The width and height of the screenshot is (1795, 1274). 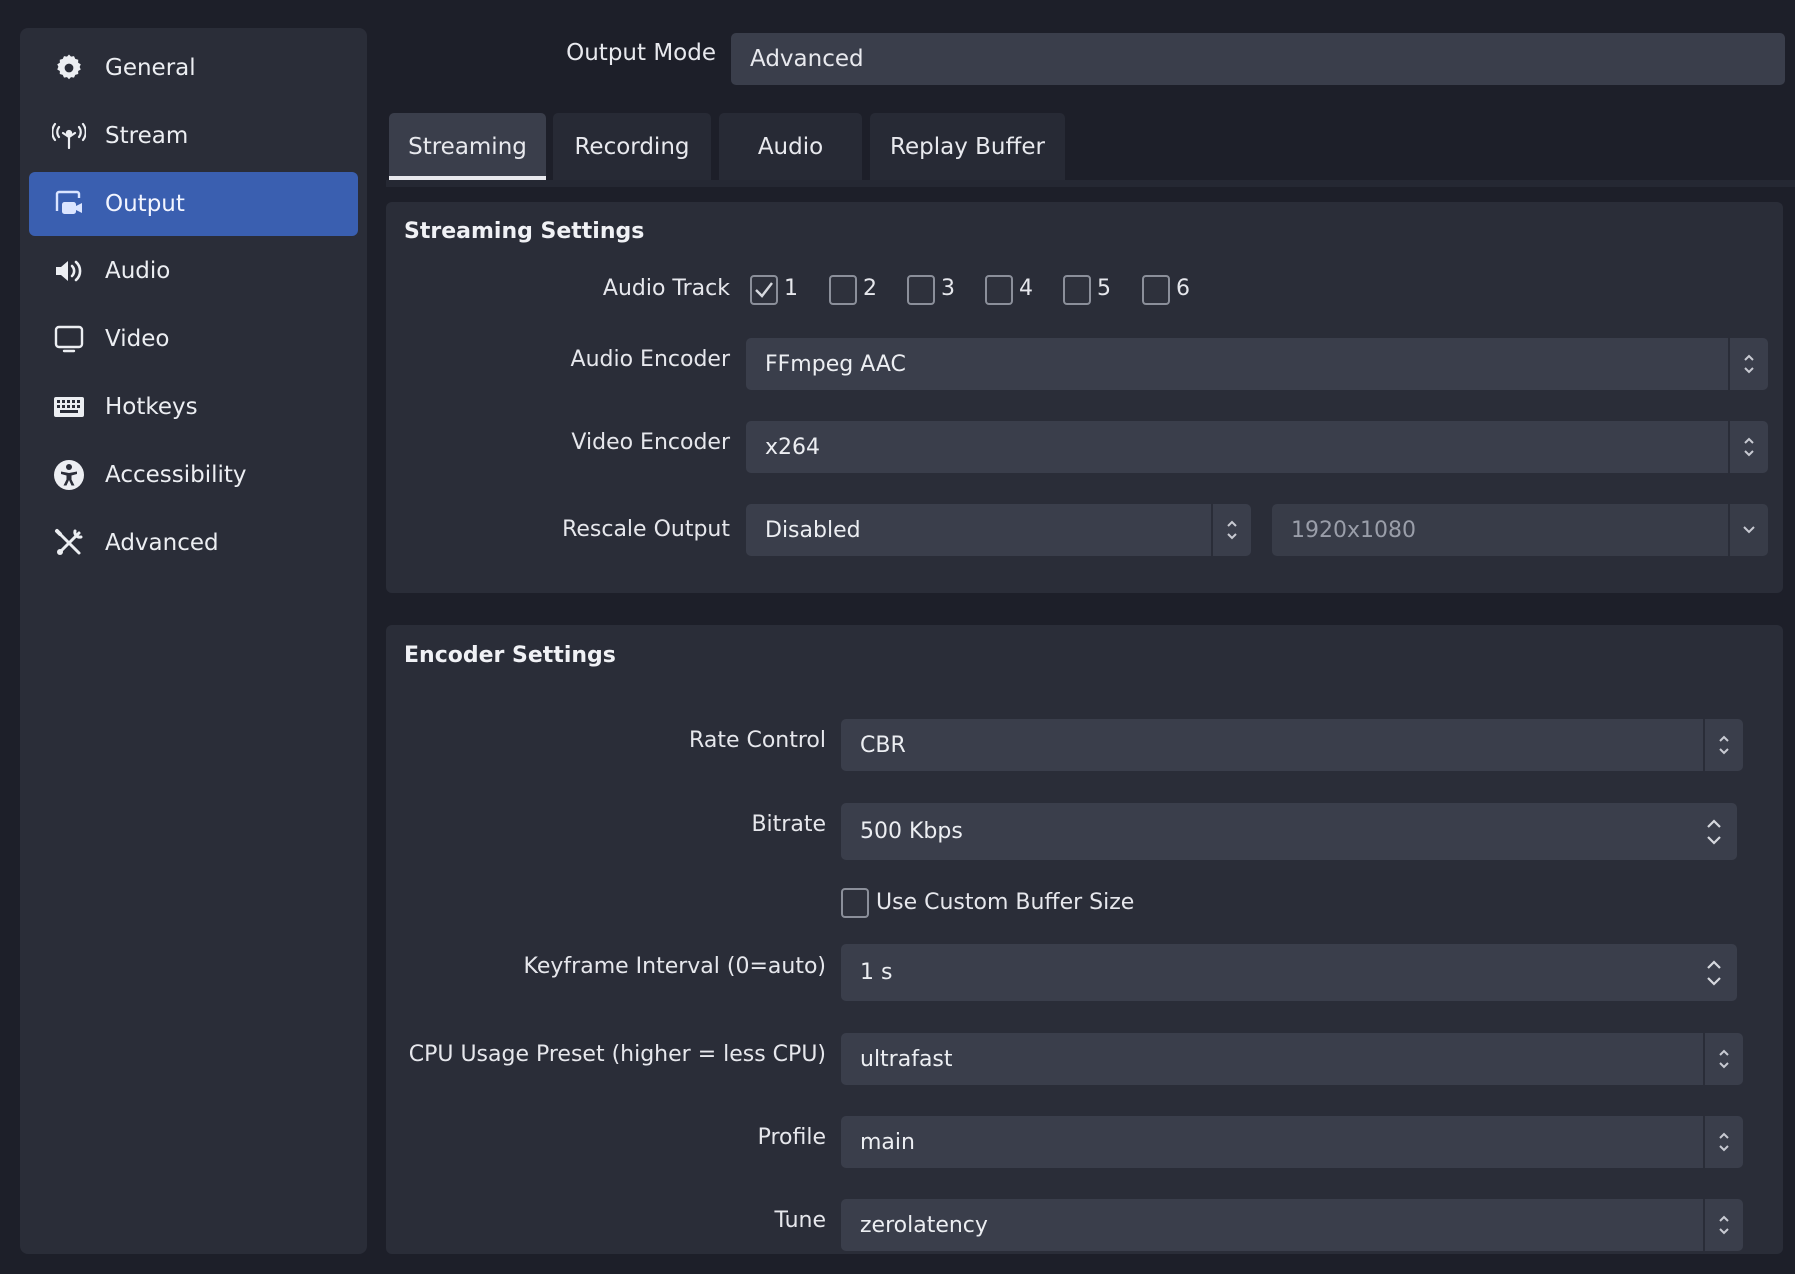 I want to click on tab-audio: Audio, so click(x=790, y=146).